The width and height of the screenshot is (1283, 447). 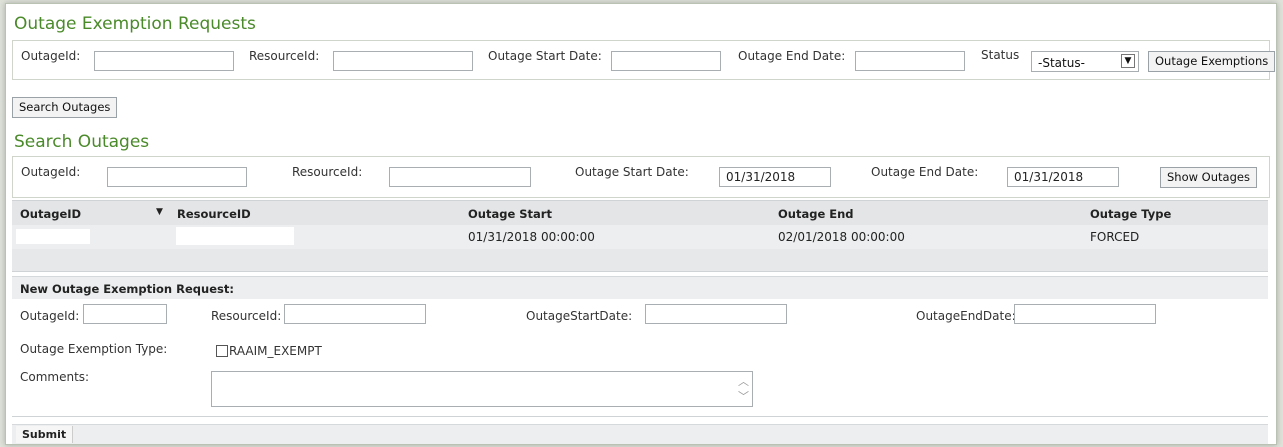 What do you see at coordinates (1128, 61) in the screenshot?
I see `chevron-down-icon: ▼` at bounding box center [1128, 61].